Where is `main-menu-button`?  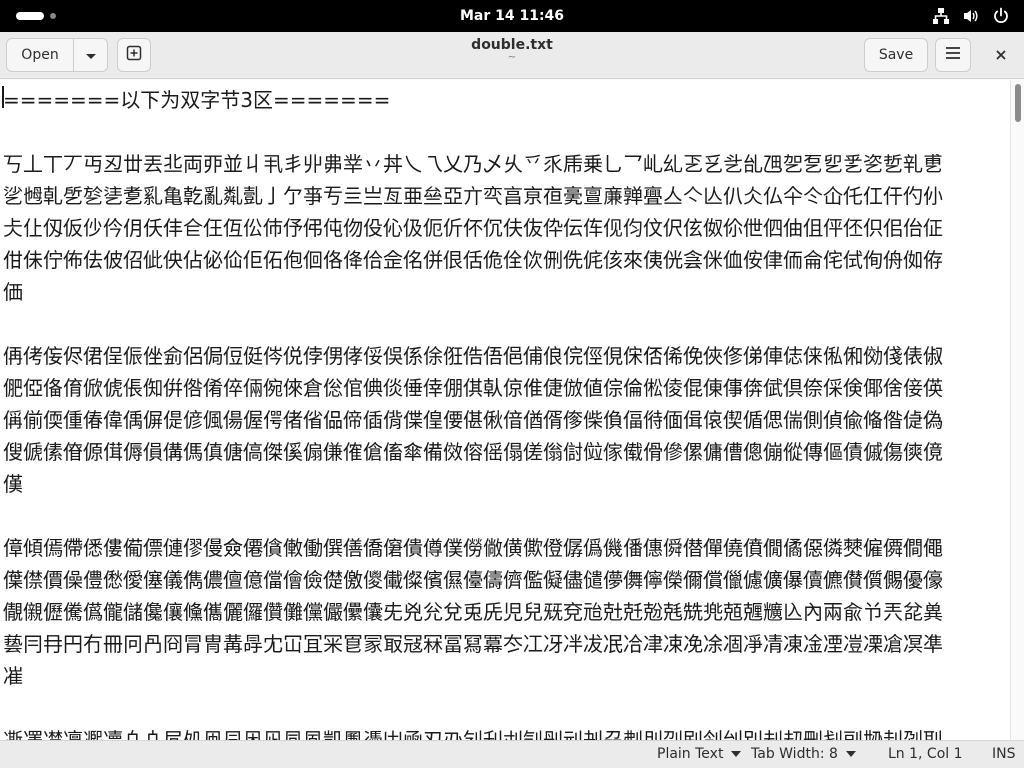
main-menu-button is located at coordinates (953, 55).